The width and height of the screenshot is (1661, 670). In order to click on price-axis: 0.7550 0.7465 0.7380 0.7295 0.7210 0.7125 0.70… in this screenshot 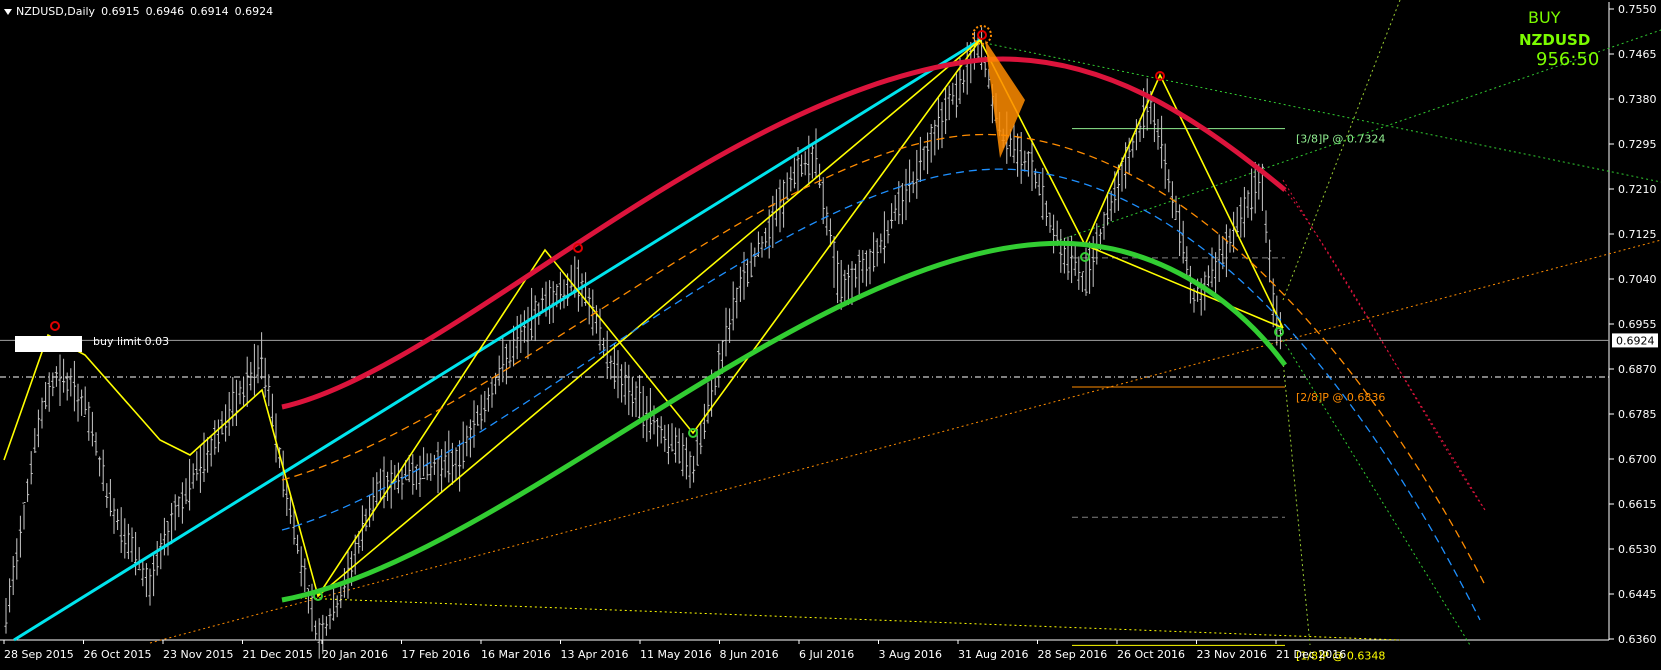, I will do `click(1633, 324)`.